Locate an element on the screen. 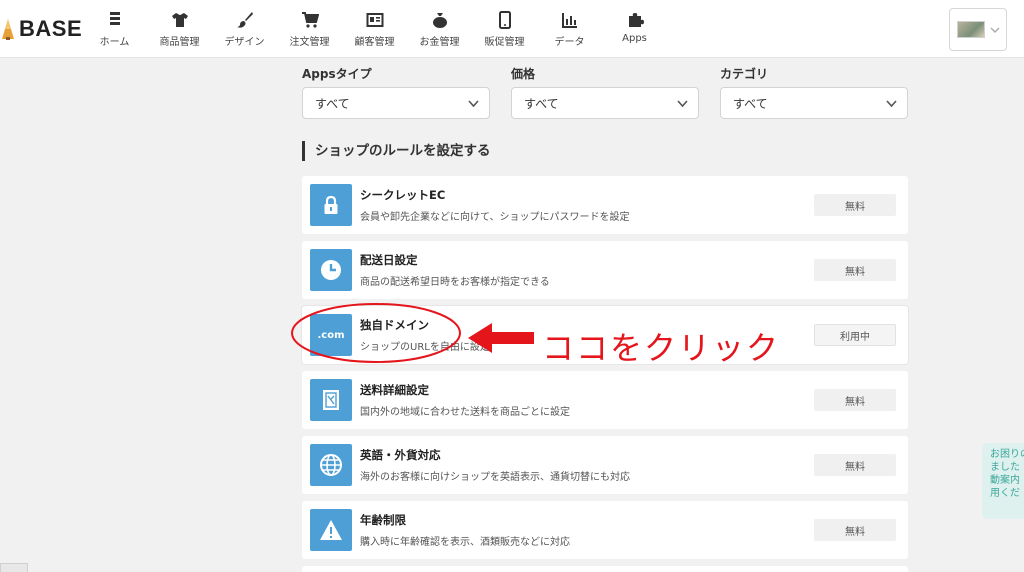 The image size is (1024, 572). nav-item-products: 商品管理 is located at coordinates (179, 29).